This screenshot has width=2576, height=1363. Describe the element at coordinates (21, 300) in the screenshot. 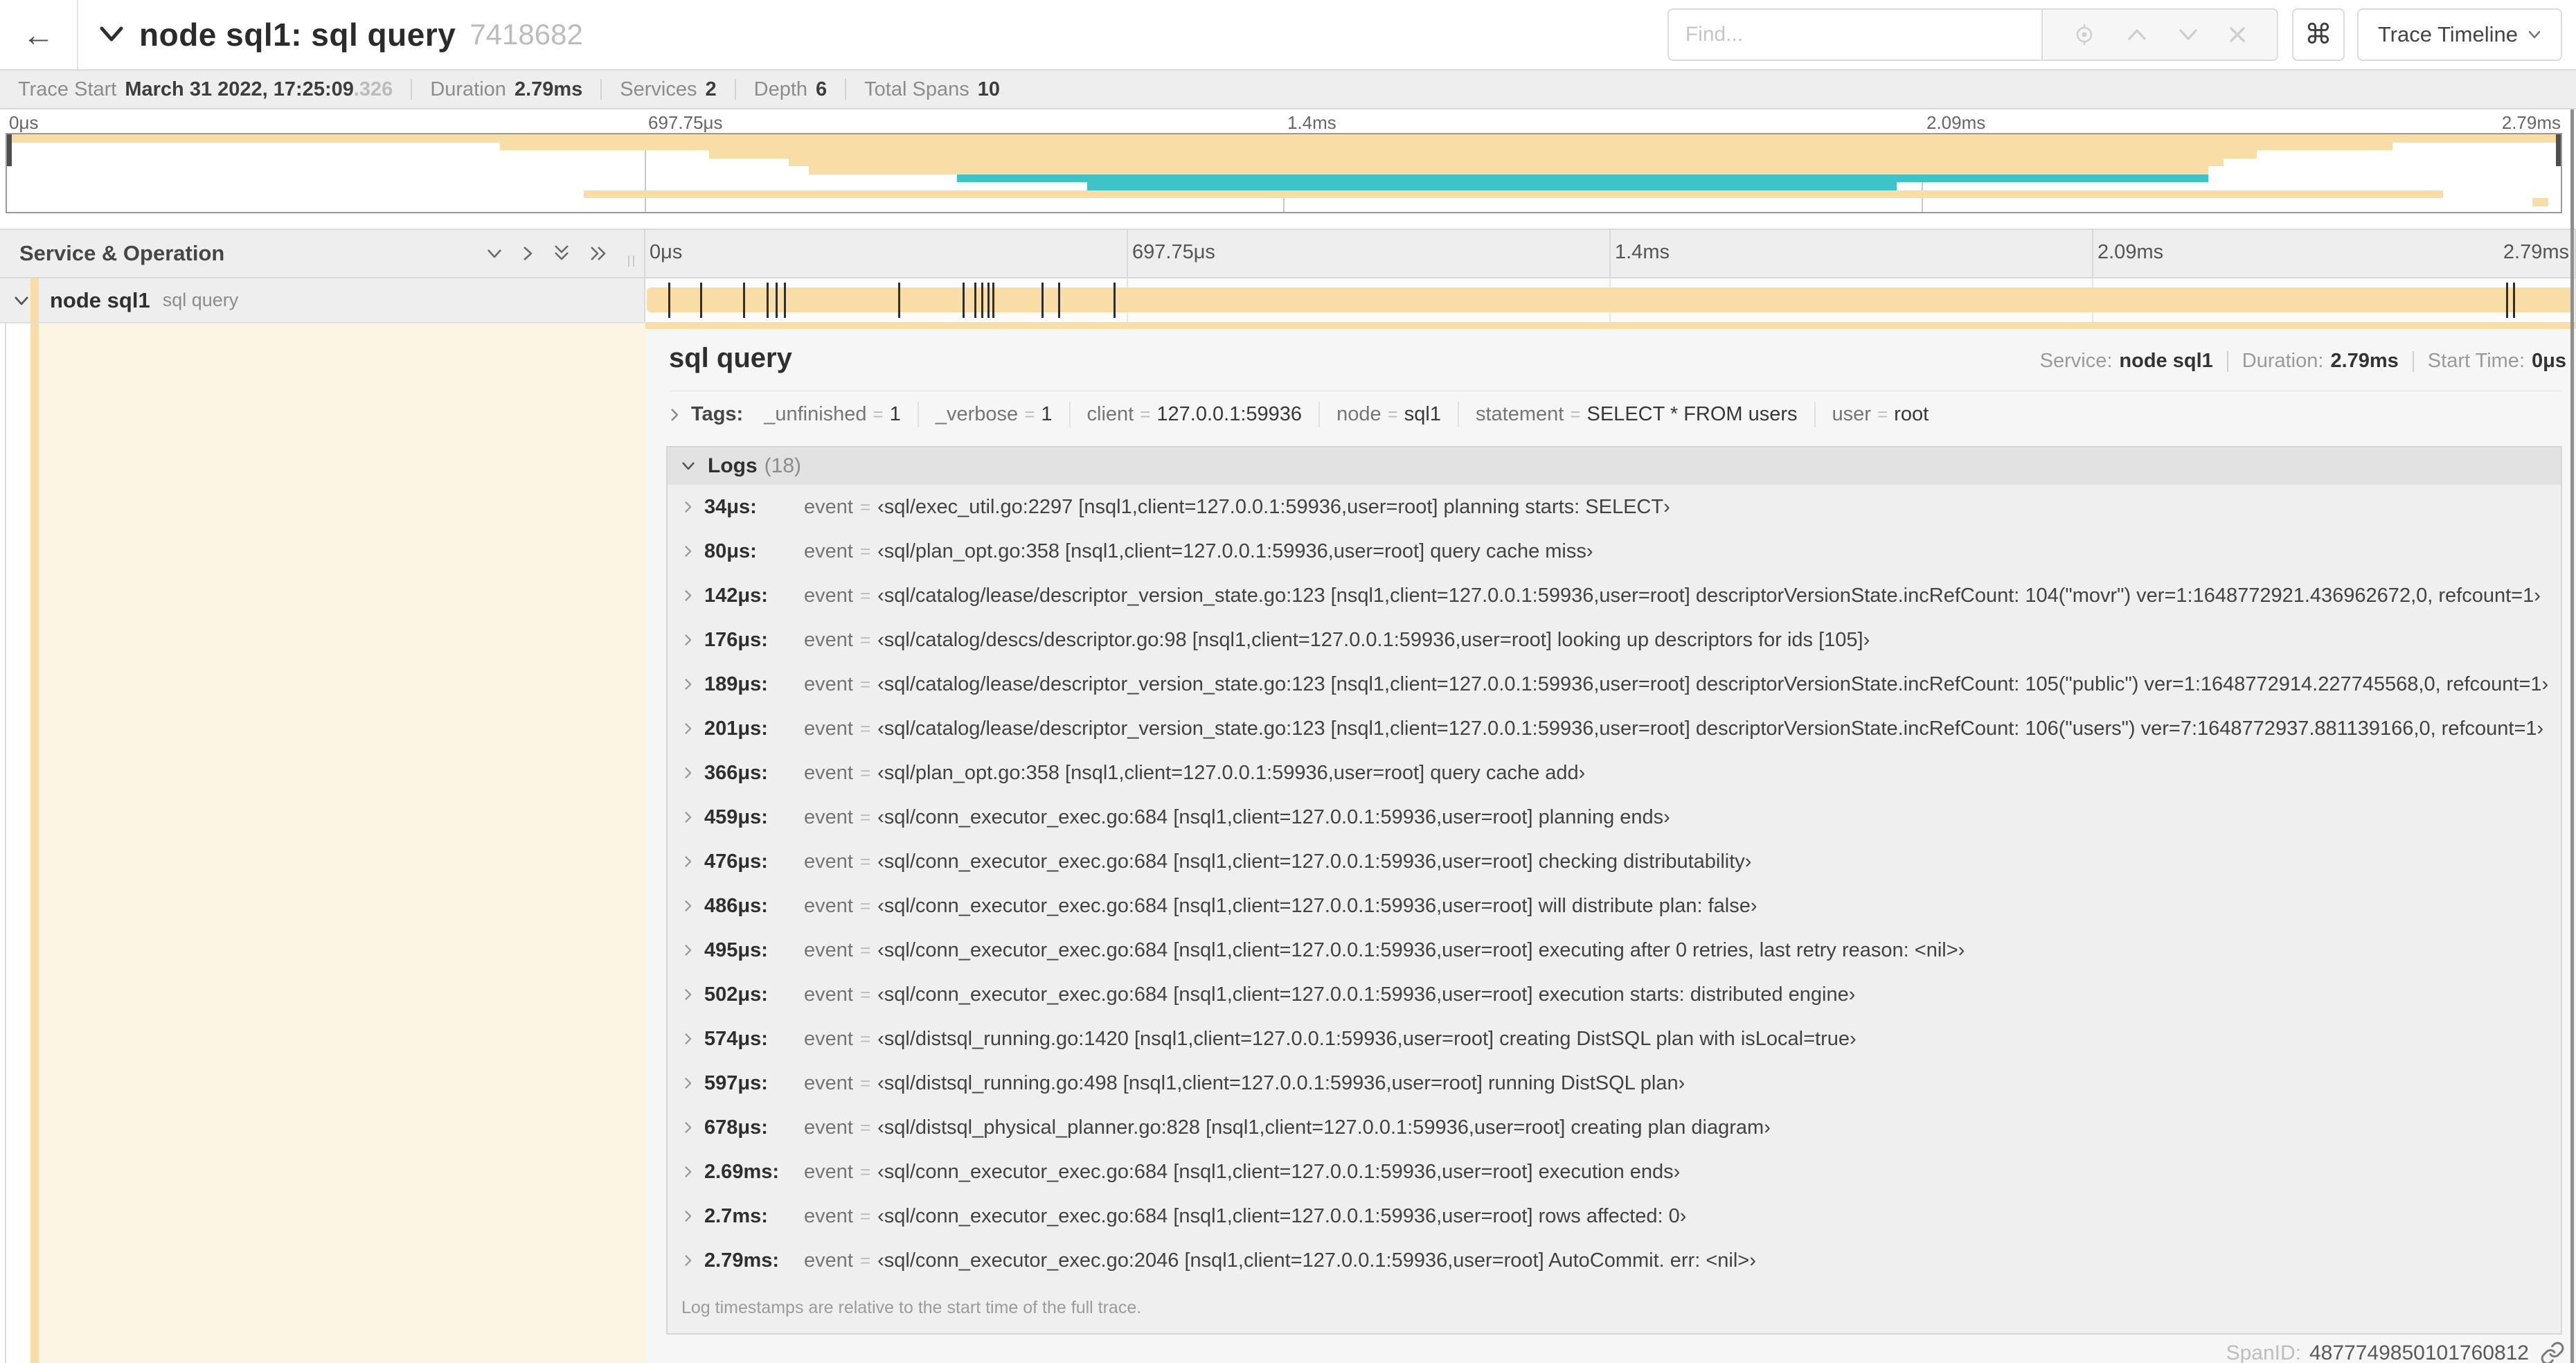

I see `collapse-span-chevron-icon` at that location.